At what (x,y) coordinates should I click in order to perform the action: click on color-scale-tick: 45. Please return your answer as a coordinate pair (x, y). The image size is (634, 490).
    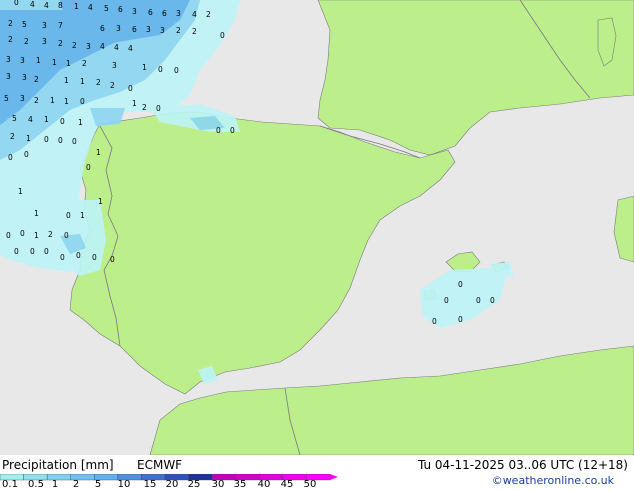
    Looking at the image, I should click on (287, 484).